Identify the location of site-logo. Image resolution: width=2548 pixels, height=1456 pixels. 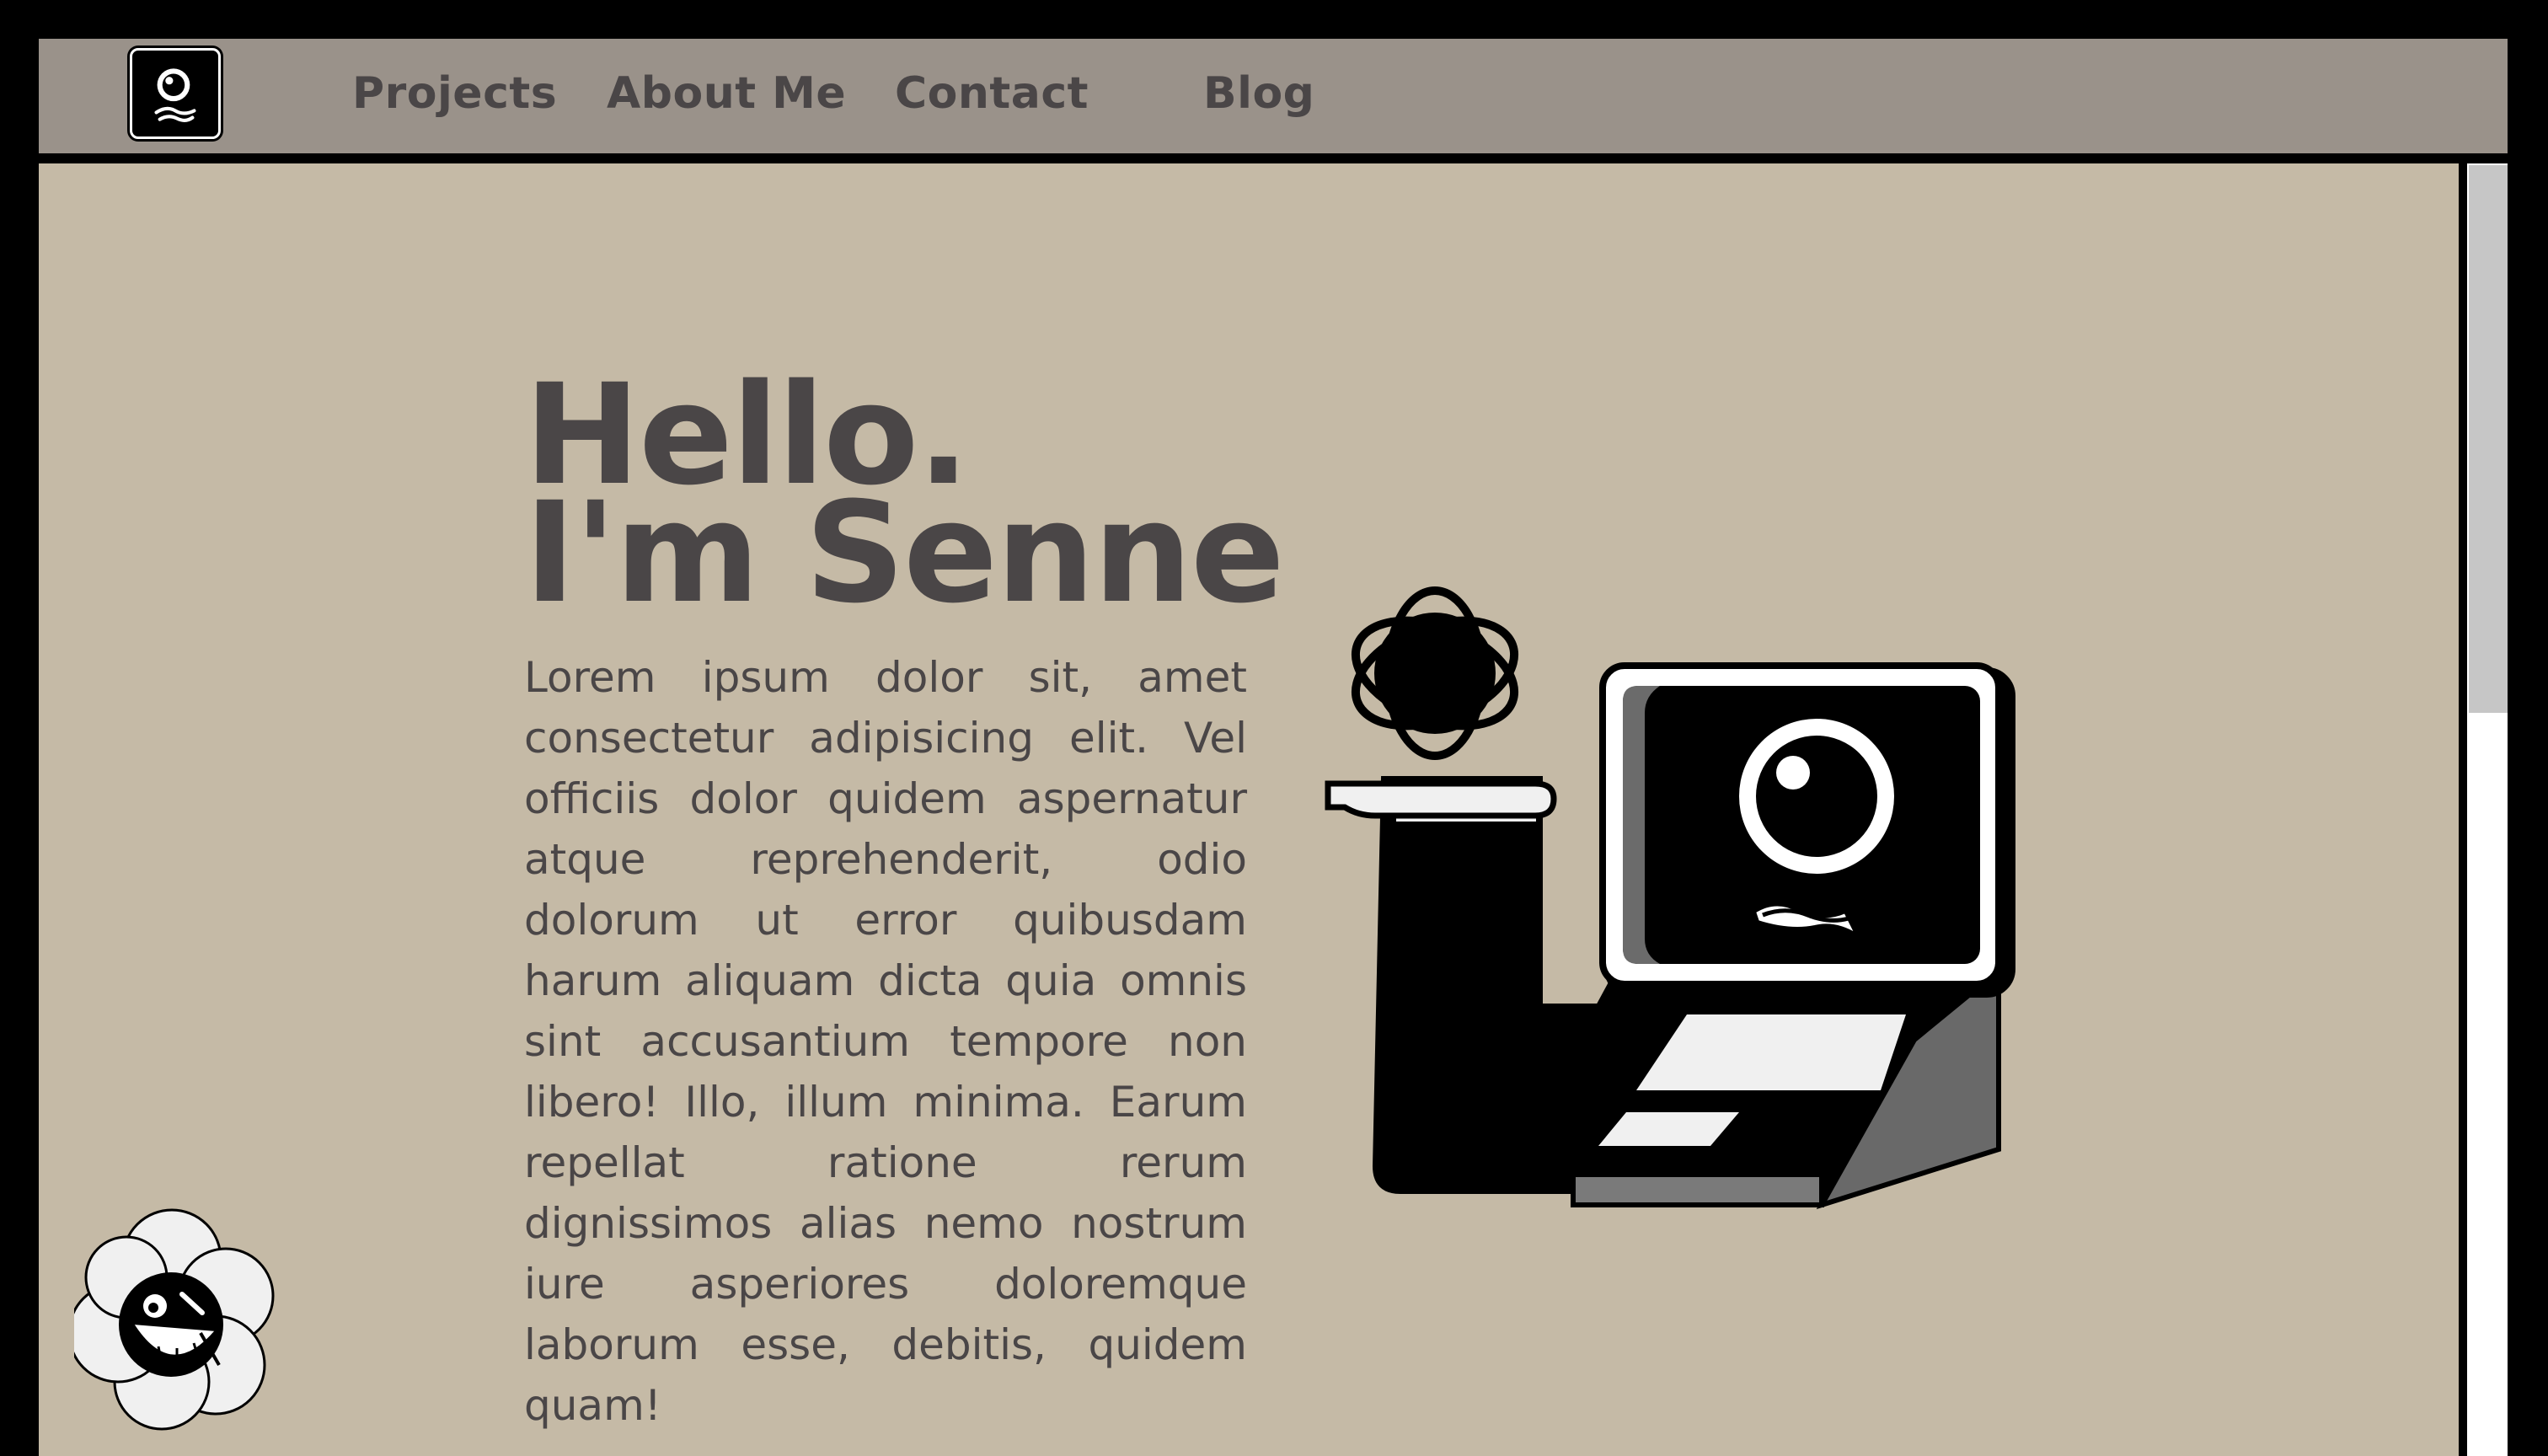
(175, 93).